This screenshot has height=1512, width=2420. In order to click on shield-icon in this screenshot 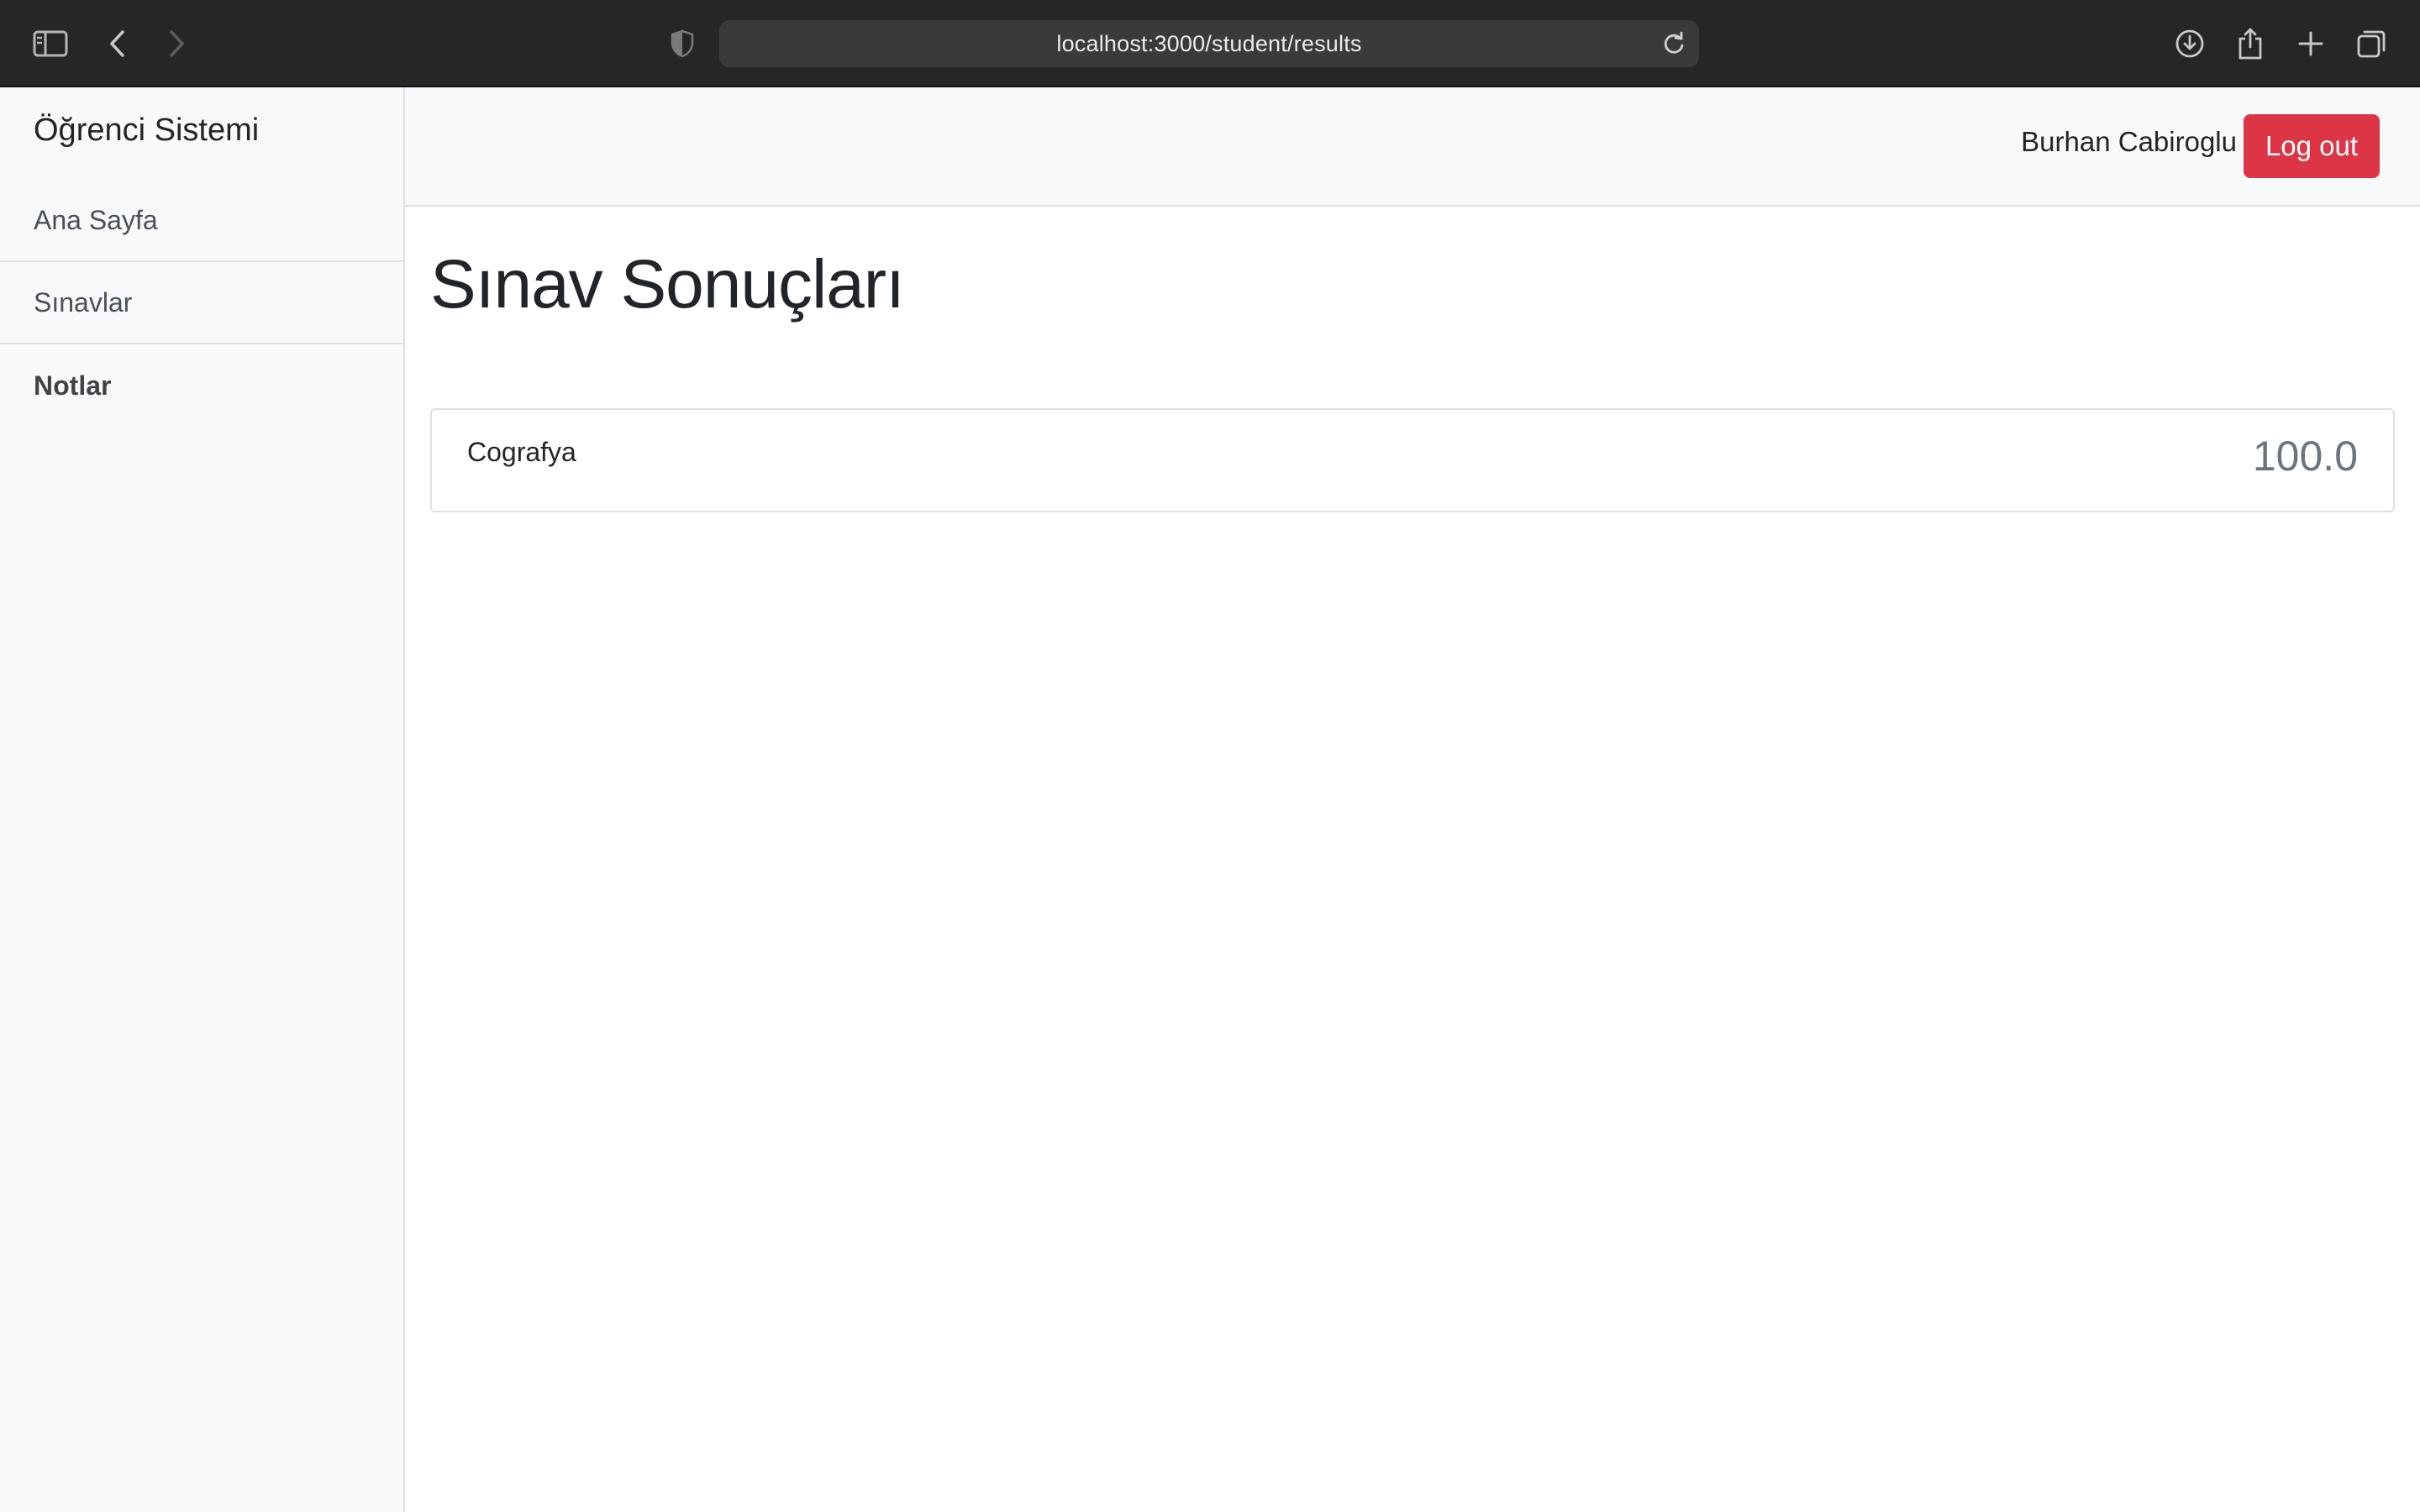, I will do `click(682, 43)`.